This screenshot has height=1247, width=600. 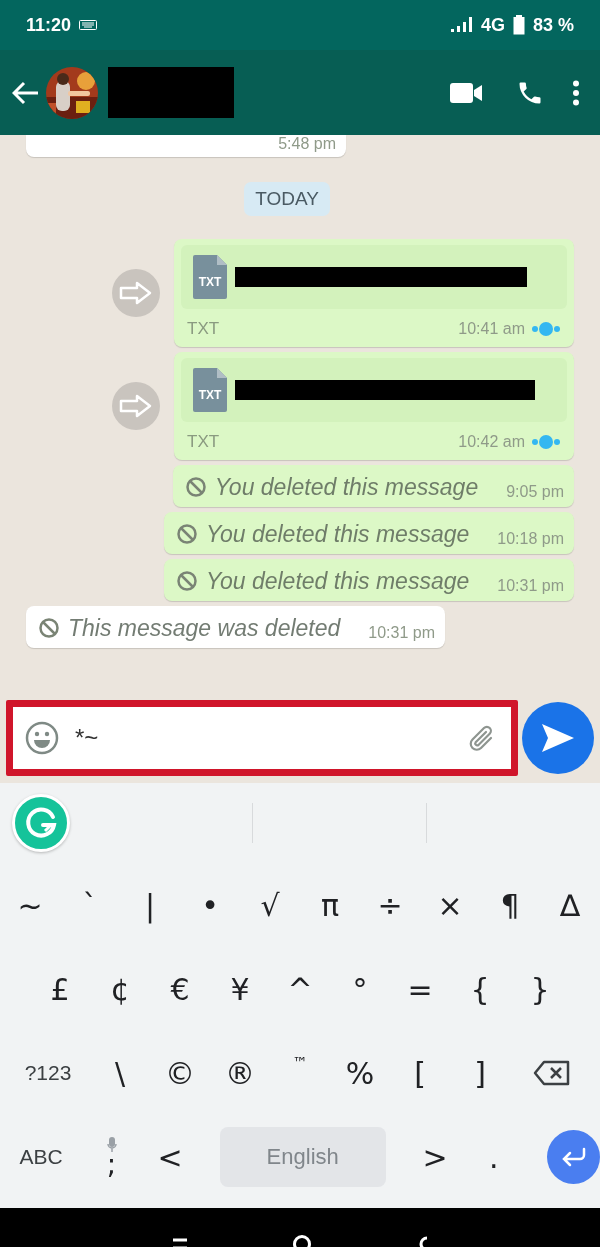 I want to click on message-time: 10:42 am, so click(x=491, y=442).